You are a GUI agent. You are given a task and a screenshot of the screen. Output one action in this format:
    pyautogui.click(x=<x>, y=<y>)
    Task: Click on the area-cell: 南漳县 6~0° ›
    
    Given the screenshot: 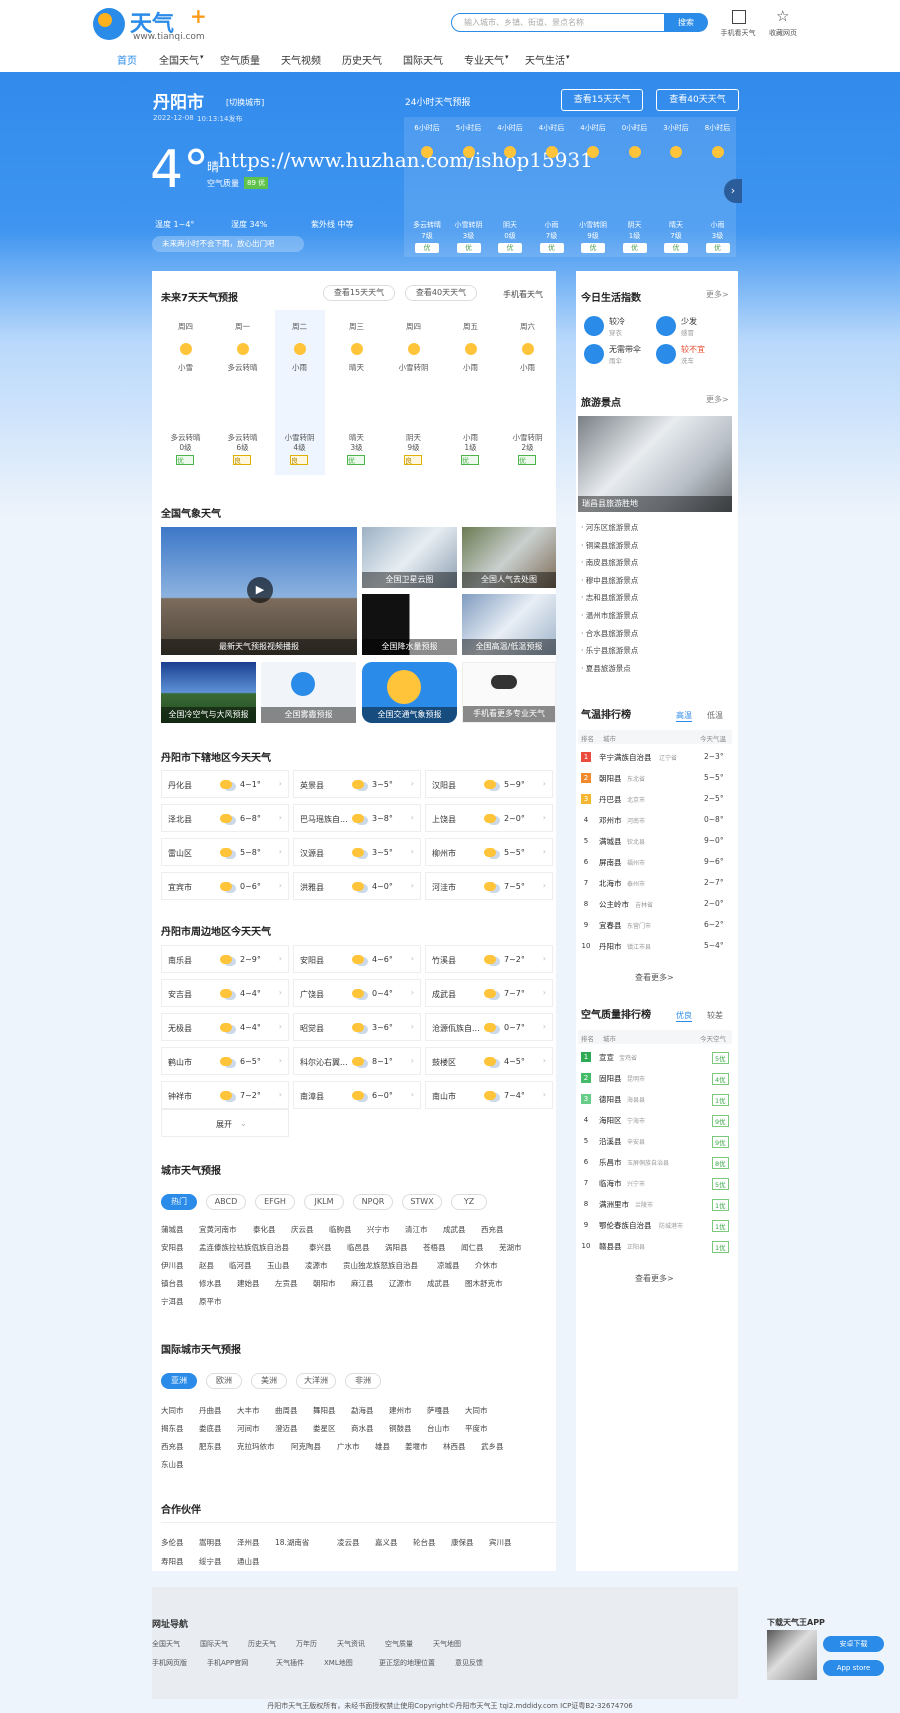 What is the action you would take?
    pyautogui.click(x=357, y=1095)
    